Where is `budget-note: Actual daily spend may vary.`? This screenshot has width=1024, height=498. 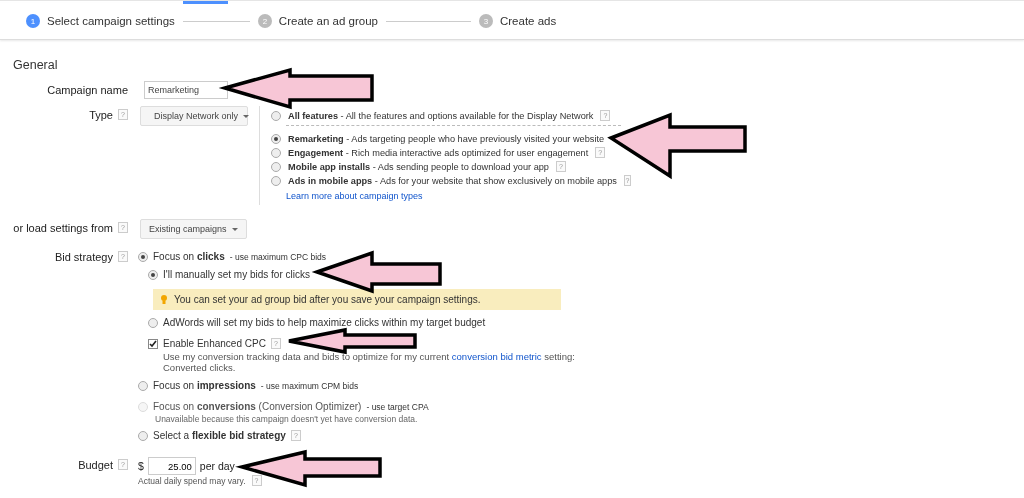
budget-note: Actual daily spend may vary. is located at coordinates (192, 480).